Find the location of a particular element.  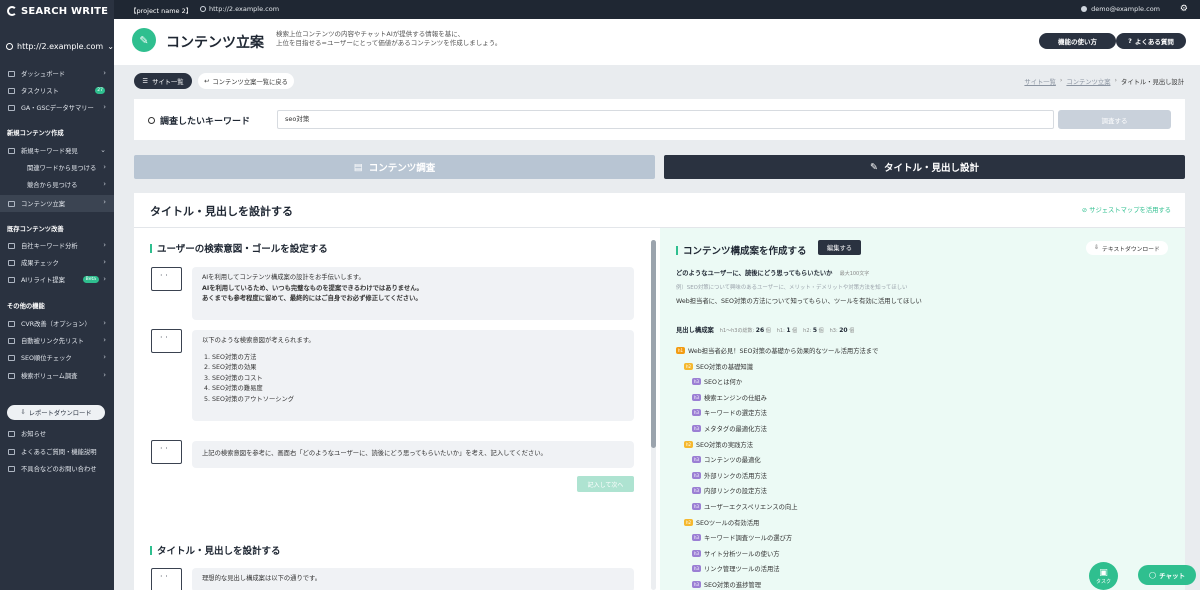

outline-heading-text: SEO対策の進捗管理 is located at coordinates (733, 585).